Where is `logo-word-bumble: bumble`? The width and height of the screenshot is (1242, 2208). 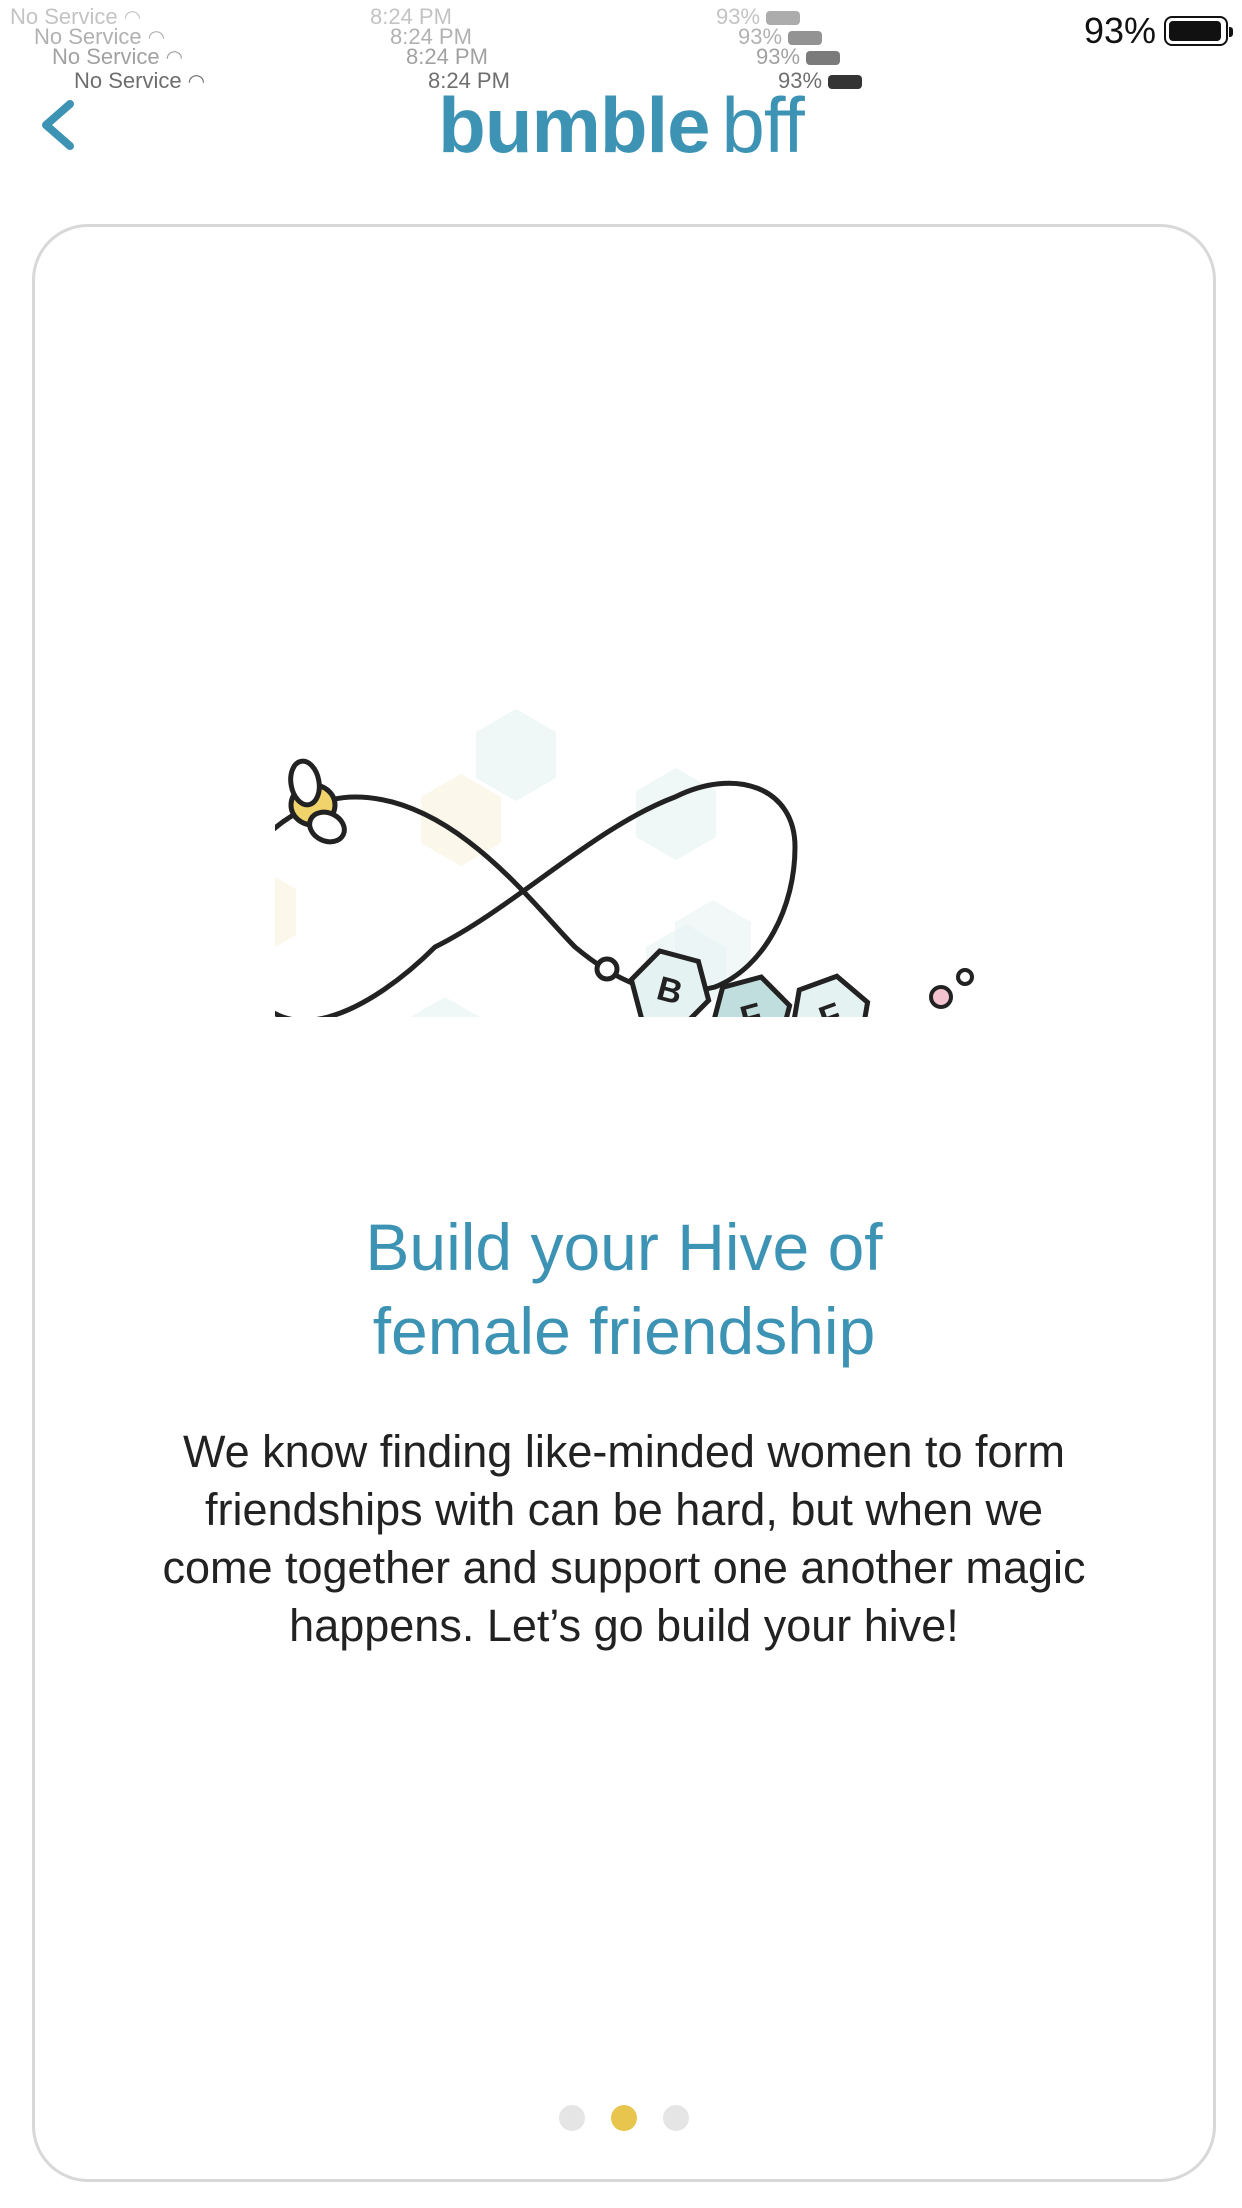
logo-word-bumble: bumble is located at coordinates (574, 125).